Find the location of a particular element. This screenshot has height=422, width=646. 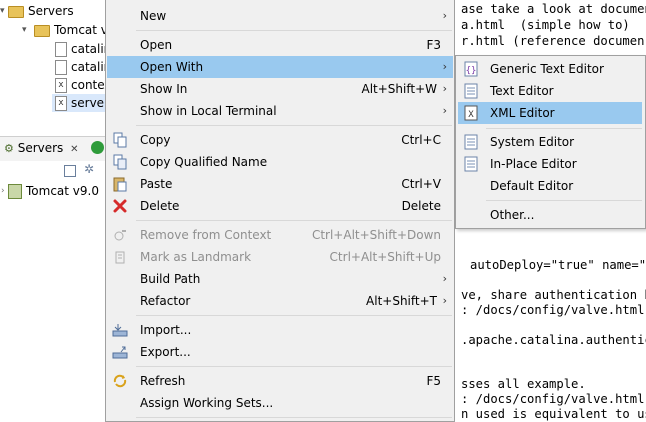

submenu-item-label: Default Editor is located at coordinates (532, 186).